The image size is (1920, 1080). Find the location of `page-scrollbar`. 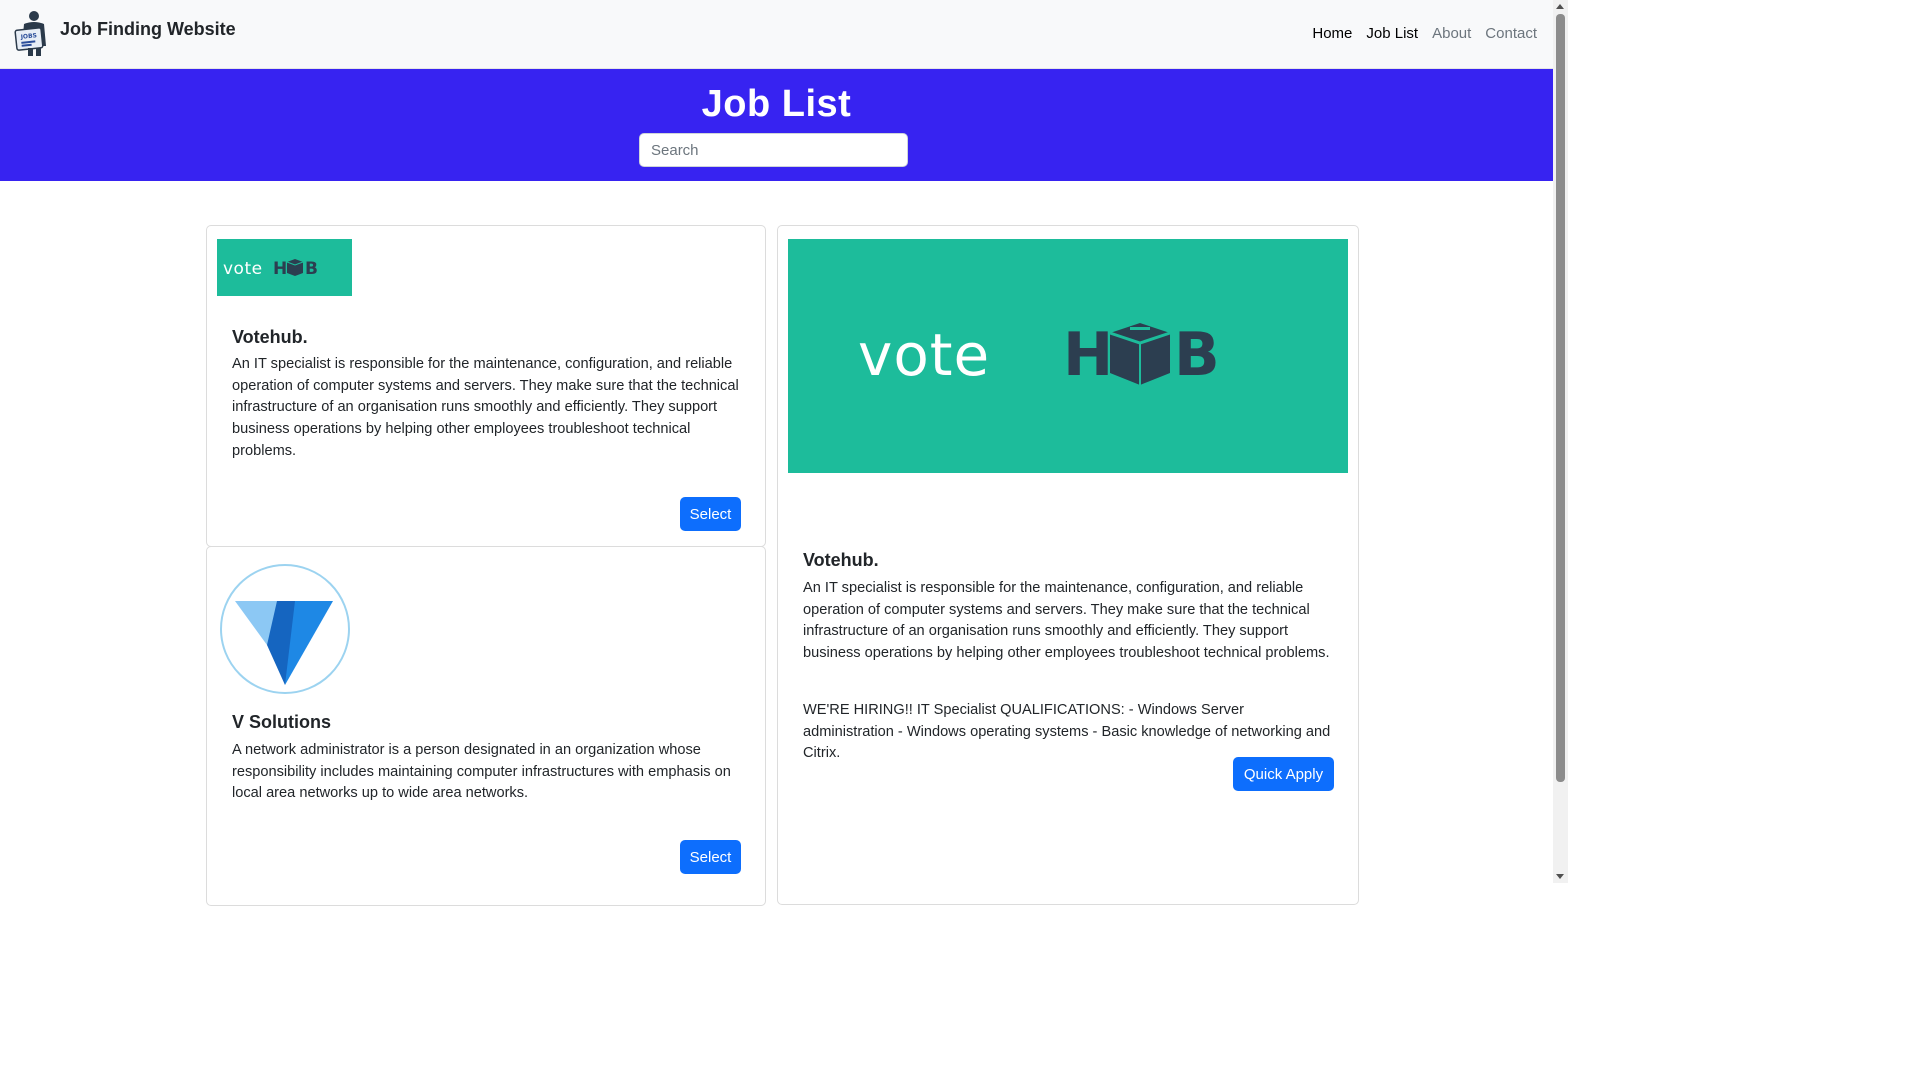

page-scrollbar is located at coordinates (1560, 441).